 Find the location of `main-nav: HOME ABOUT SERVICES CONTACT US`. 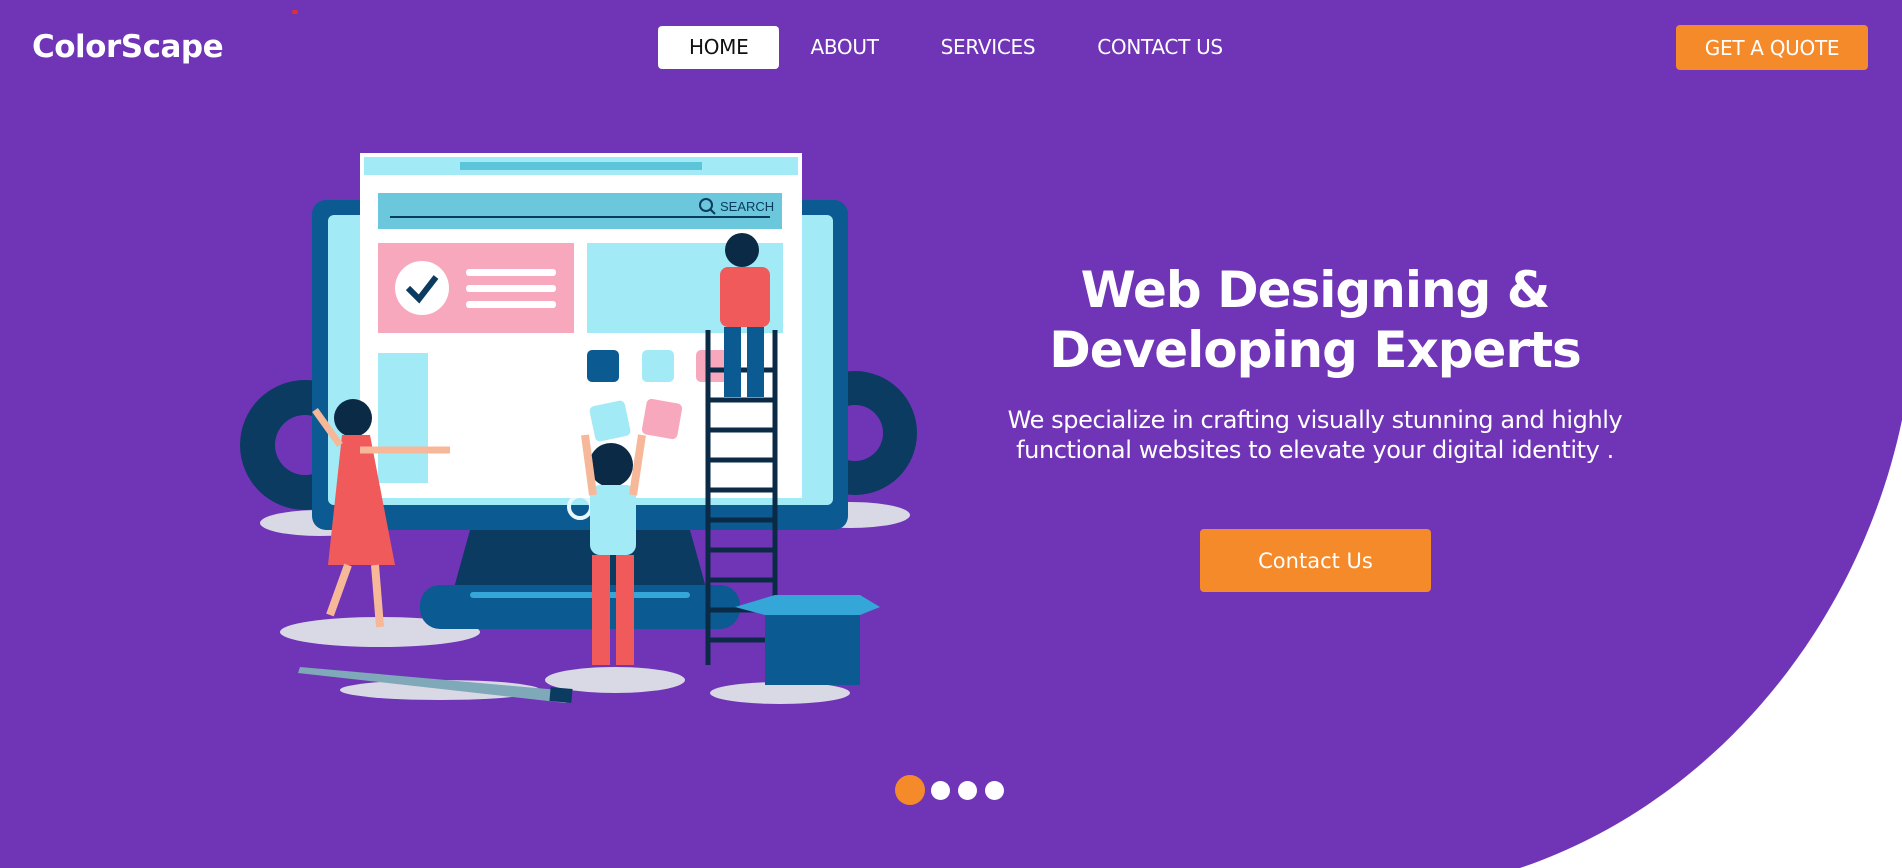

main-nav: HOME ABOUT SERVICES CONTACT US is located at coordinates (956, 47).